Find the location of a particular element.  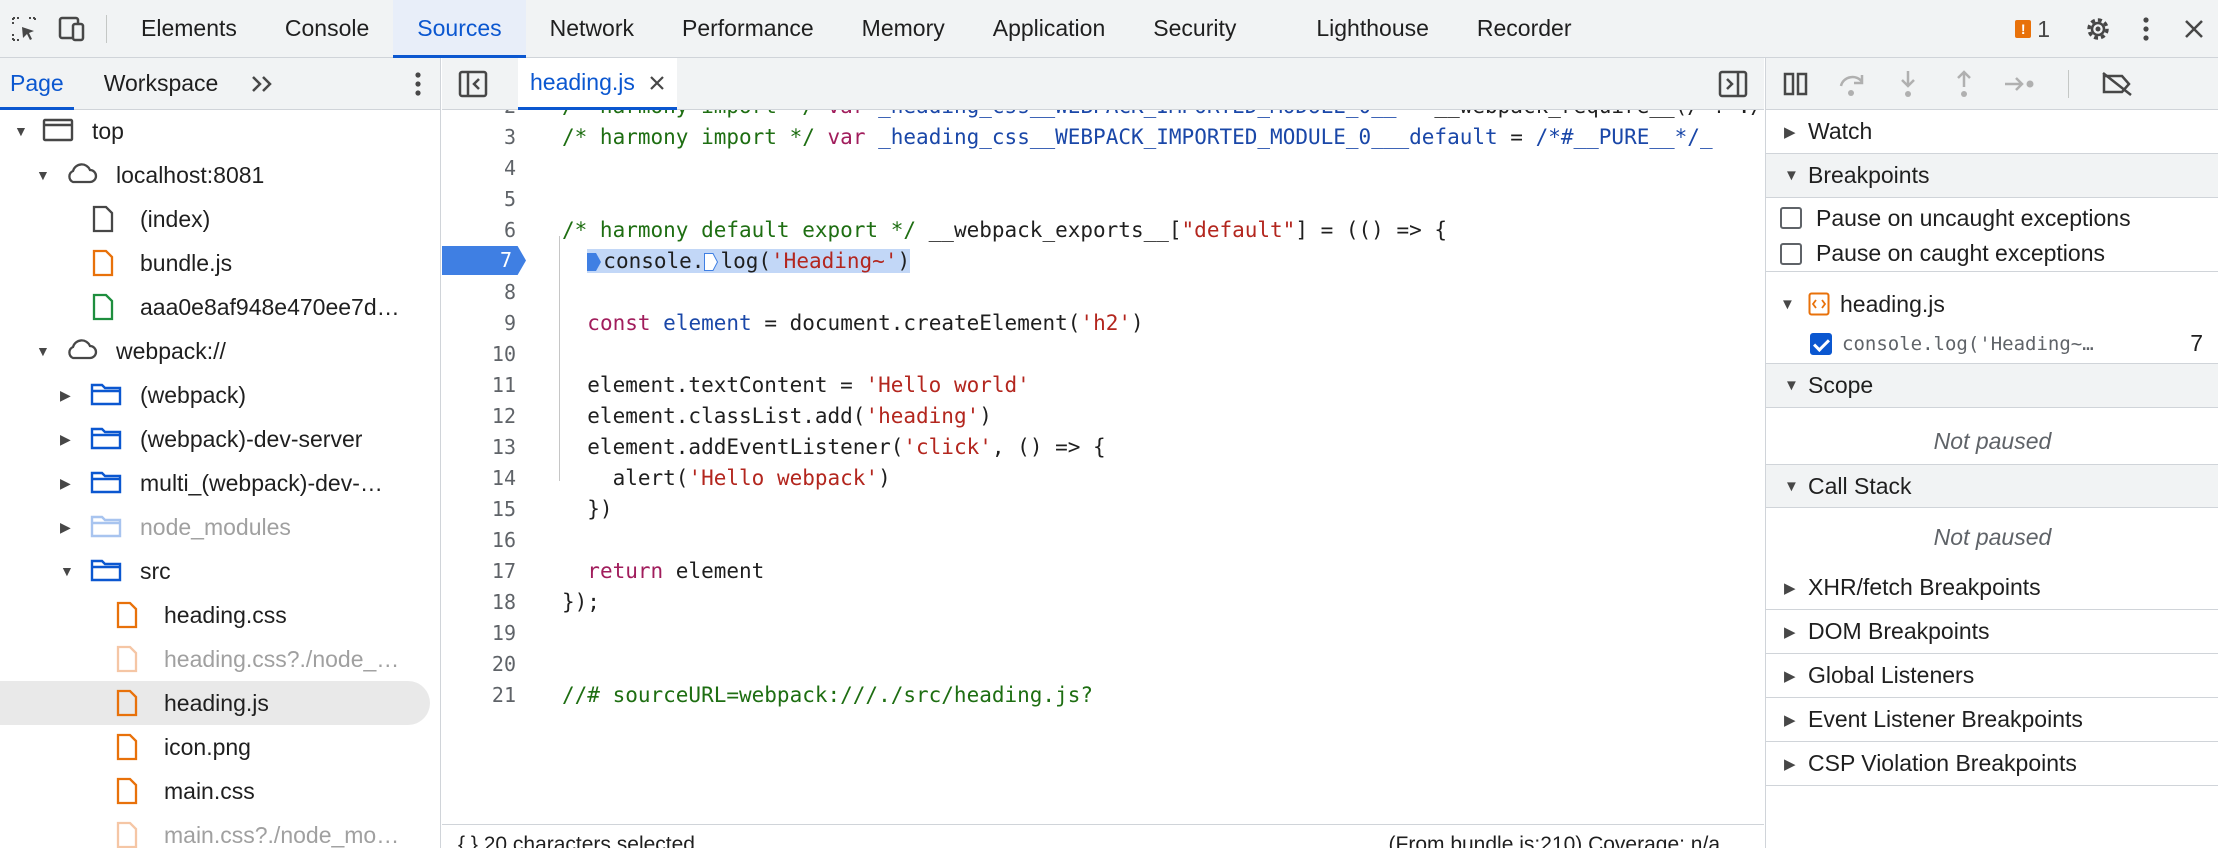

line-number: 14 is located at coordinates (479, 478).